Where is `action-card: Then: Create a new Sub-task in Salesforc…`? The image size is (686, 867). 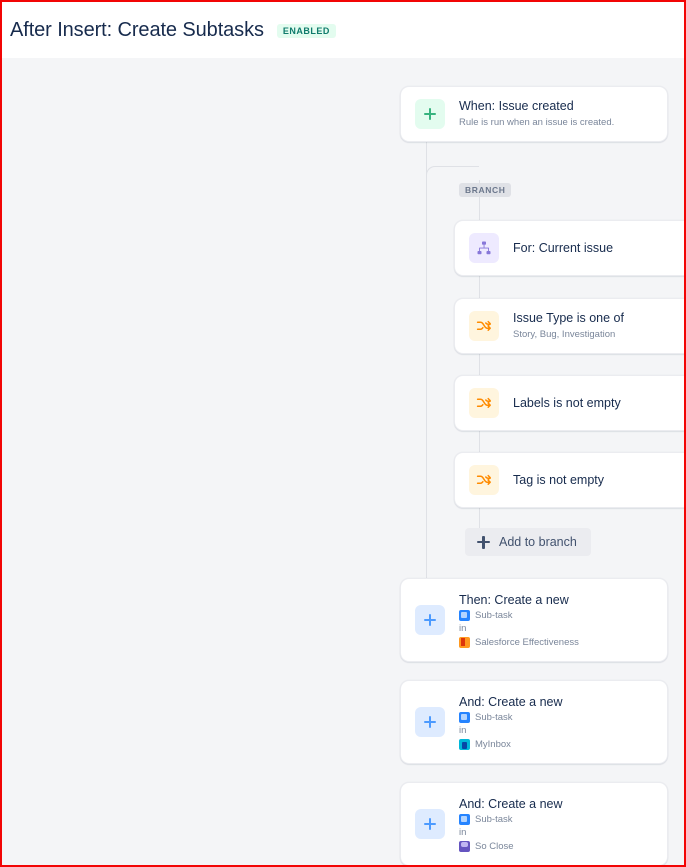
action-card: Then: Create a new Sub-task in Salesforc… is located at coordinates (534, 620).